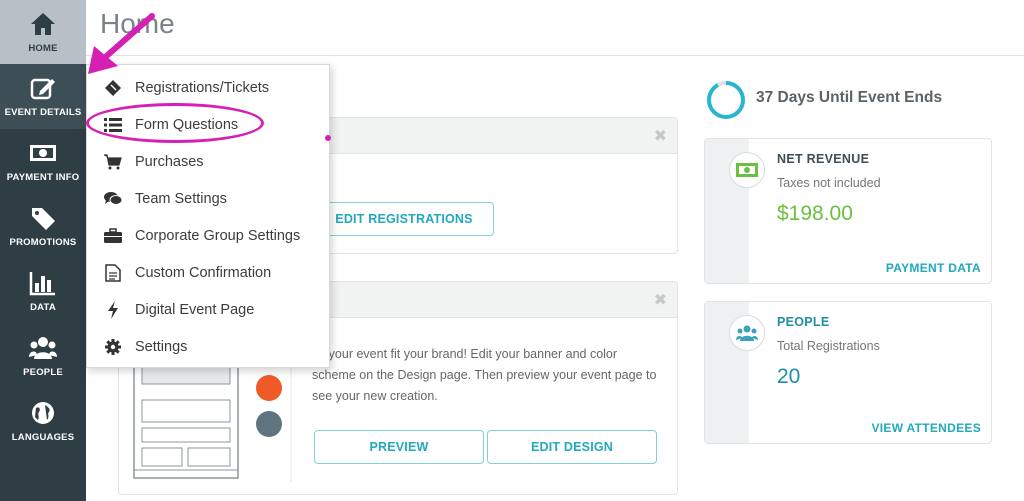 This screenshot has width=1024, height=501. What do you see at coordinates (849, 97) in the screenshot?
I see `countdown-text: 37 Days Until Event Ends` at bounding box center [849, 97].